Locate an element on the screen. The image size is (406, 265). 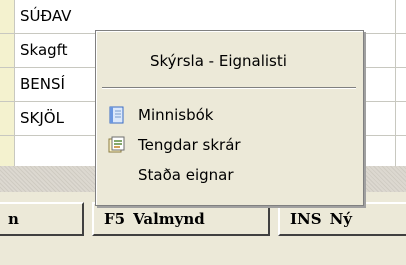
function-key-label: Ný is located at coordinates (340, 219).